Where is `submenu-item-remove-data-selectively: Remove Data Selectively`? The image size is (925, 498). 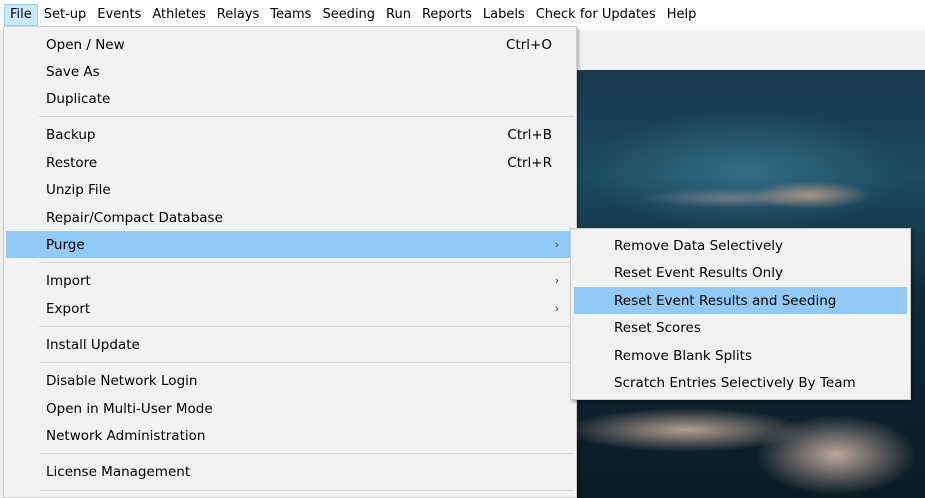
submenu-item-remove-data-selectively: Remove Data Selectively is located at coordinates (740, 245).